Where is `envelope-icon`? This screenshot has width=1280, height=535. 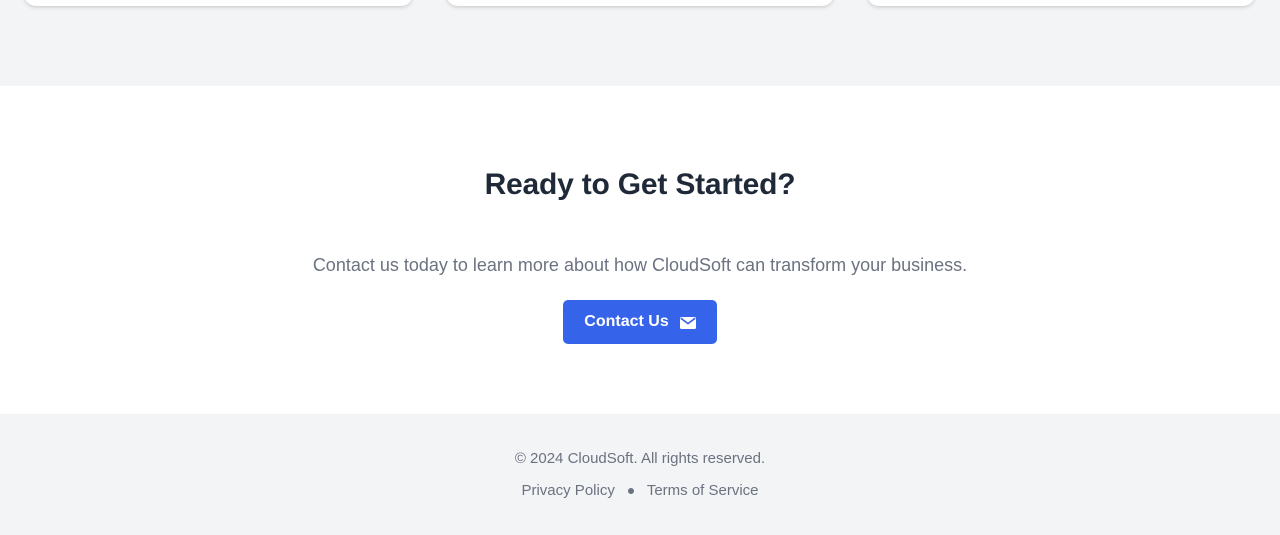 envelope-icon is located at coordinates (687, 322).